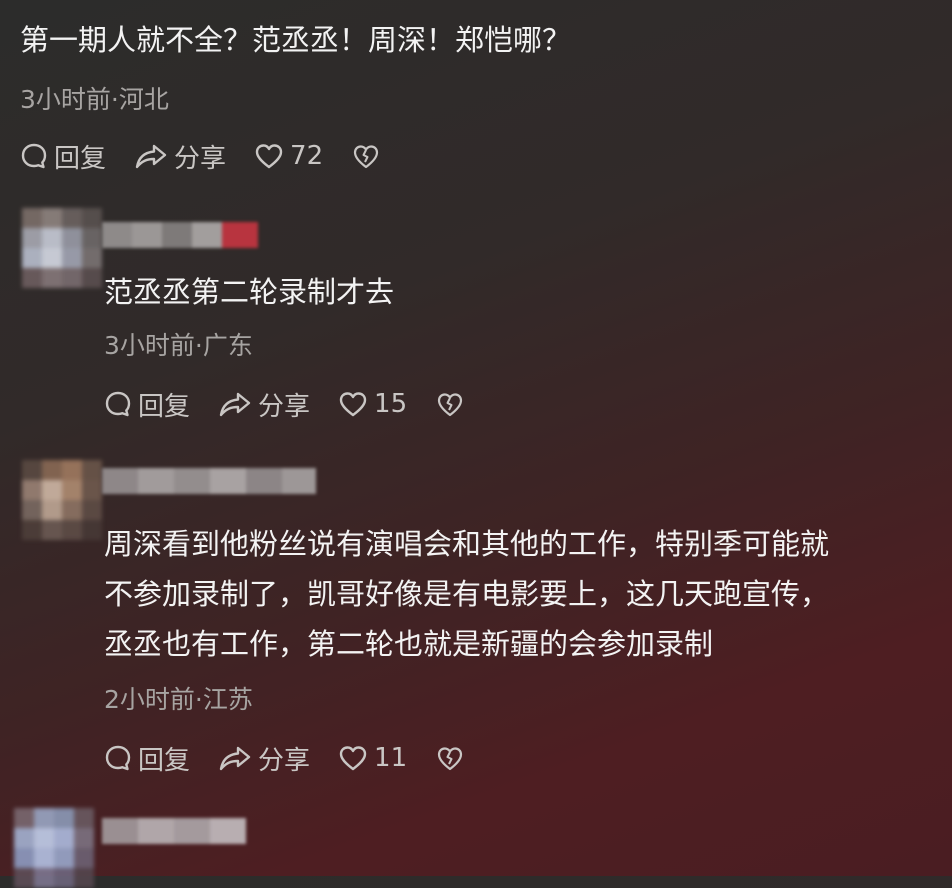 The image size is (952, 888). What do you see at coordinates (391, 404) in the screenshot?
I see `like-count: 15` at bounding box center [391, 404].